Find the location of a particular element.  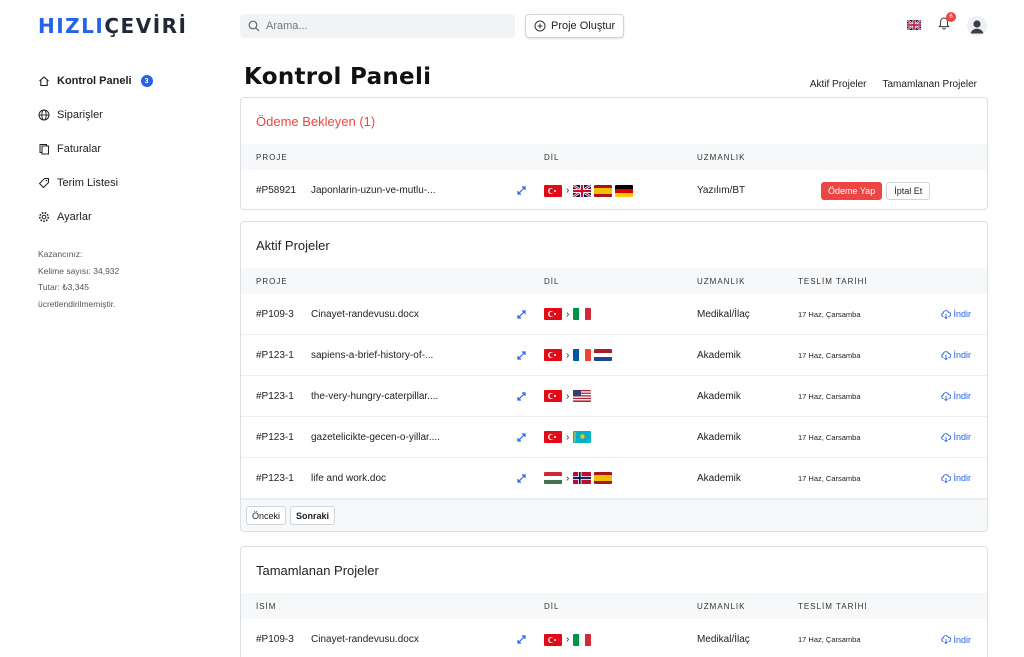

home-icon is located at coordinates (44, 81).